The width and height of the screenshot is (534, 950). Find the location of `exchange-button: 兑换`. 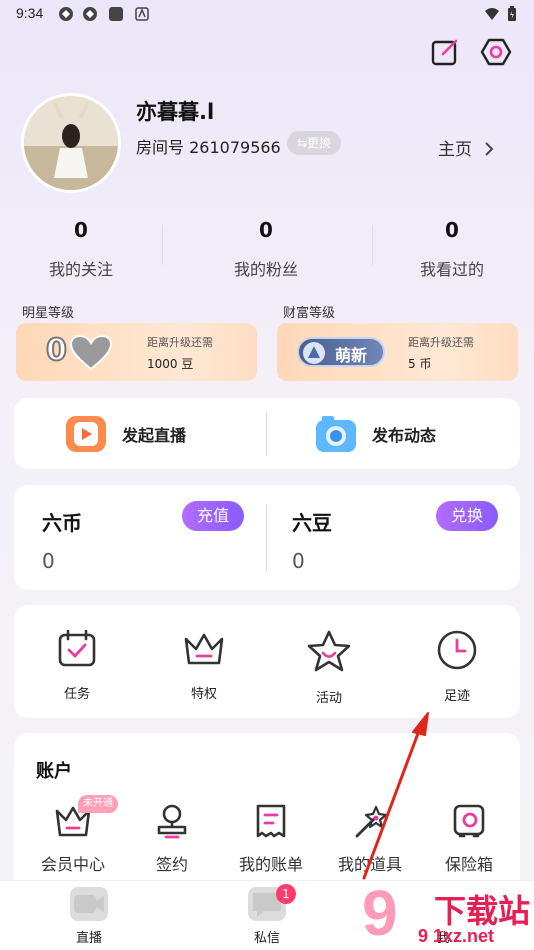

exchange-button: 兑换 is located at coordinates (467, 516).